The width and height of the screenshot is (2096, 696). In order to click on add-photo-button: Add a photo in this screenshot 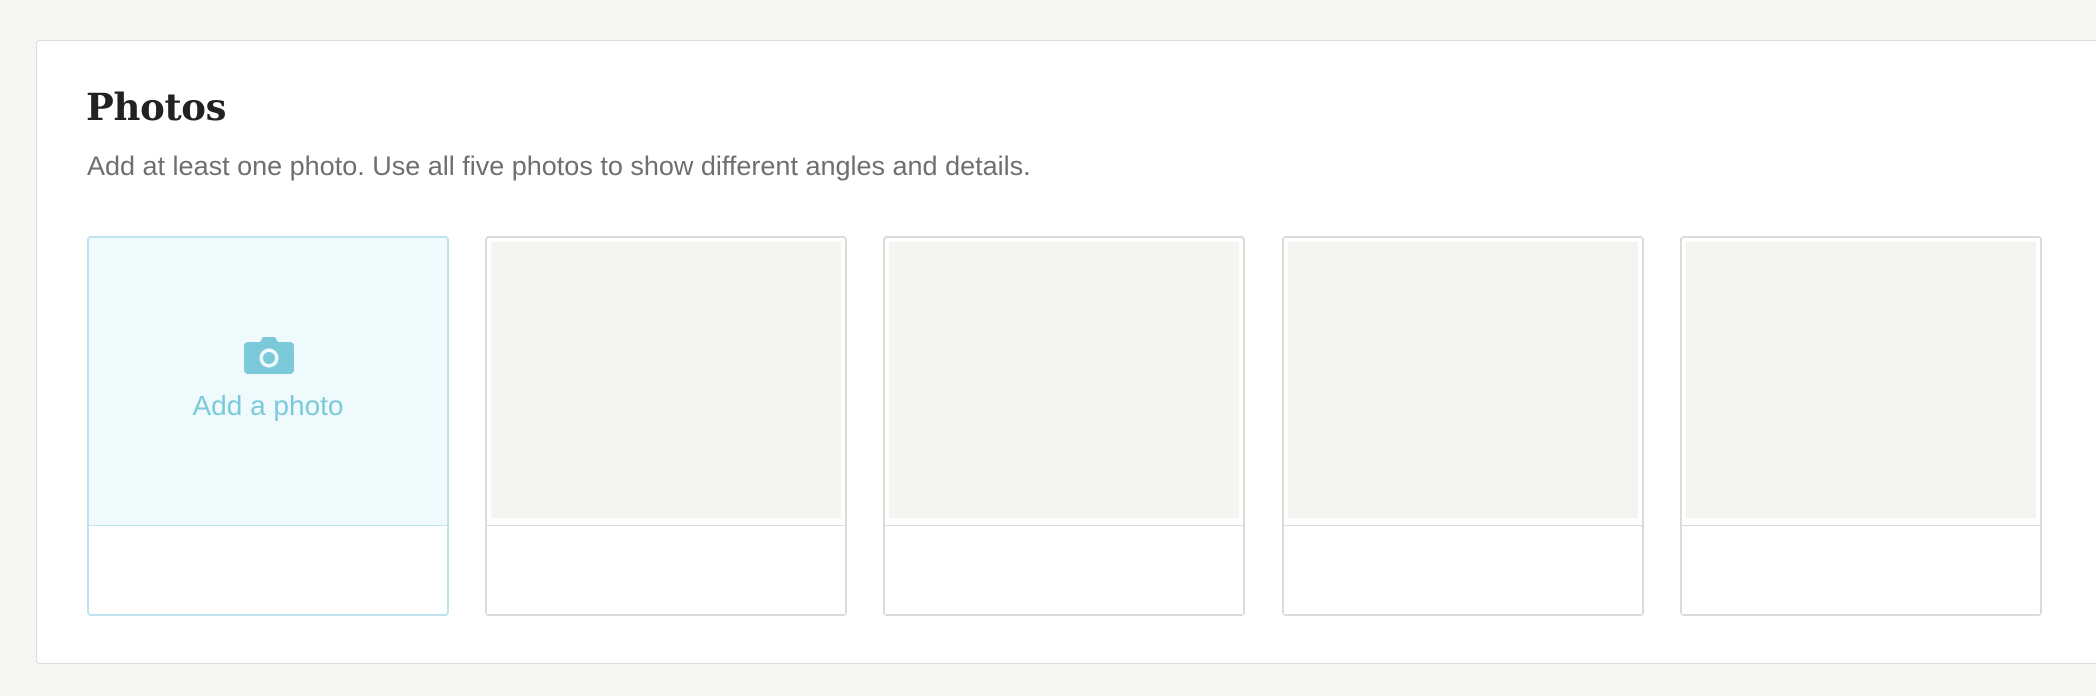, I will do `click(268, 382)`.